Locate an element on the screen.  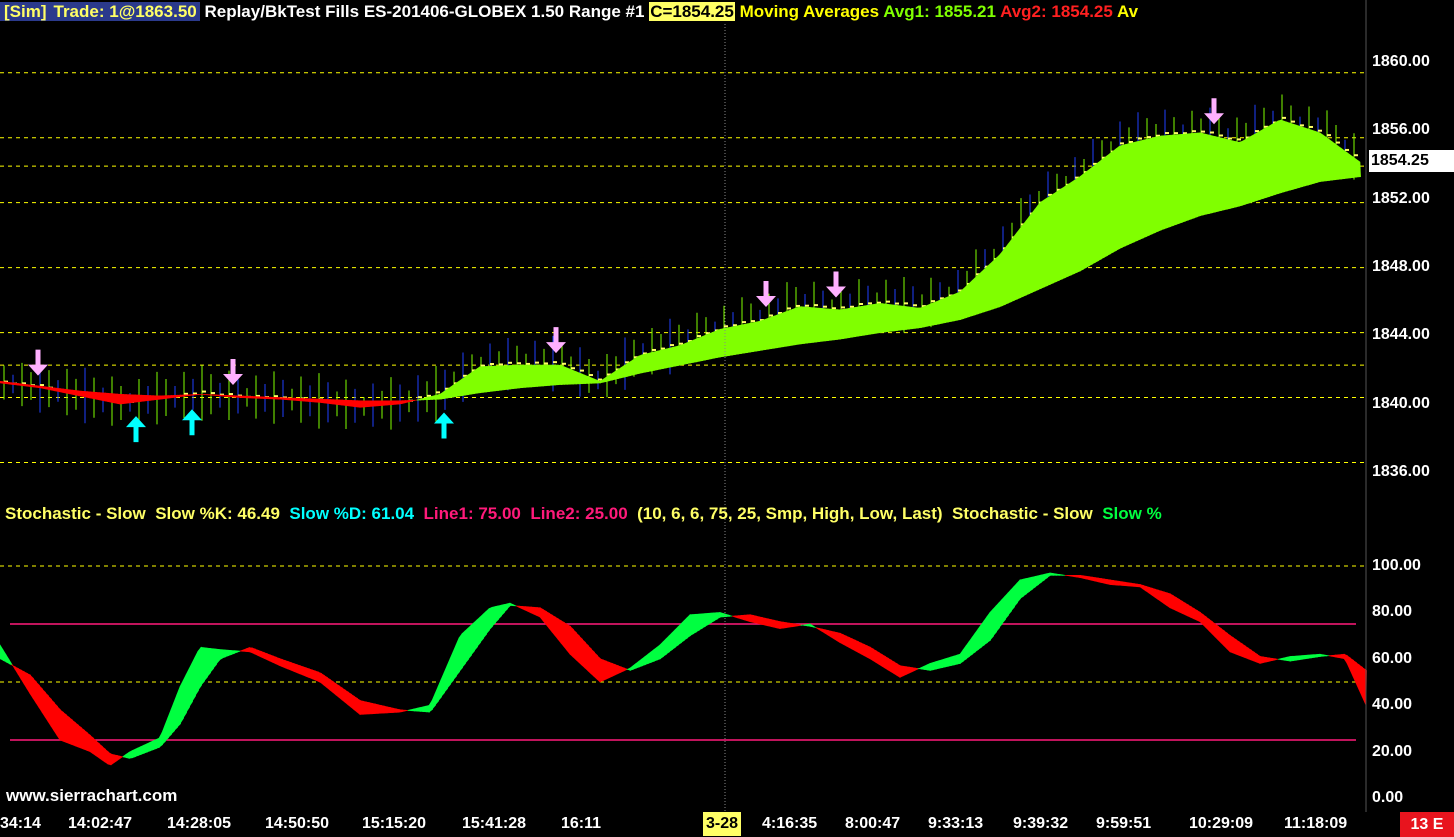
website-link: www.sierrachart.com is located at coordinates (91, 796).